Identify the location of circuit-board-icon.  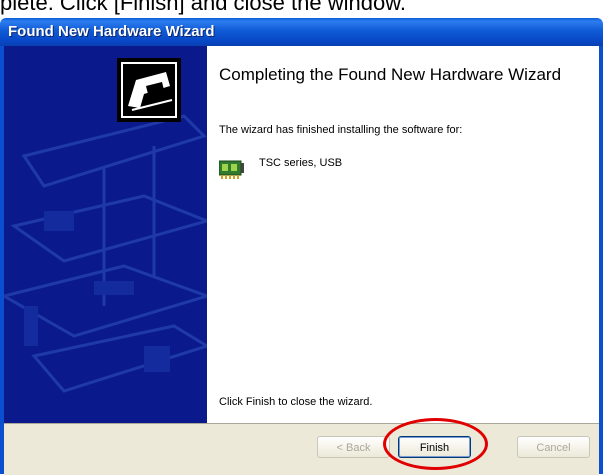
(231, 169).